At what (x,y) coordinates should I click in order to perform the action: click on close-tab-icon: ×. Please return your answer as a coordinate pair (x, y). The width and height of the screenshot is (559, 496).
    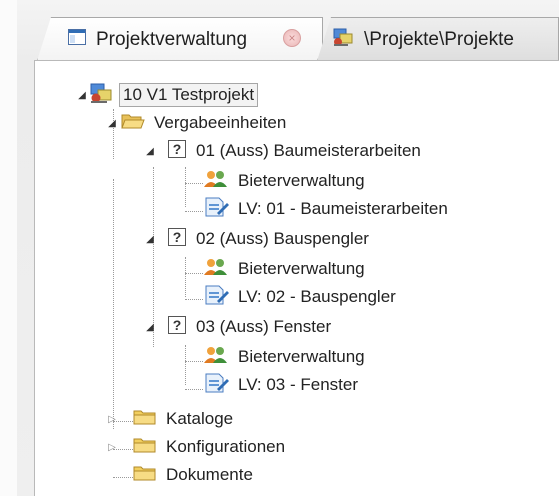
    Looking at the image, I should click on (292, 38).